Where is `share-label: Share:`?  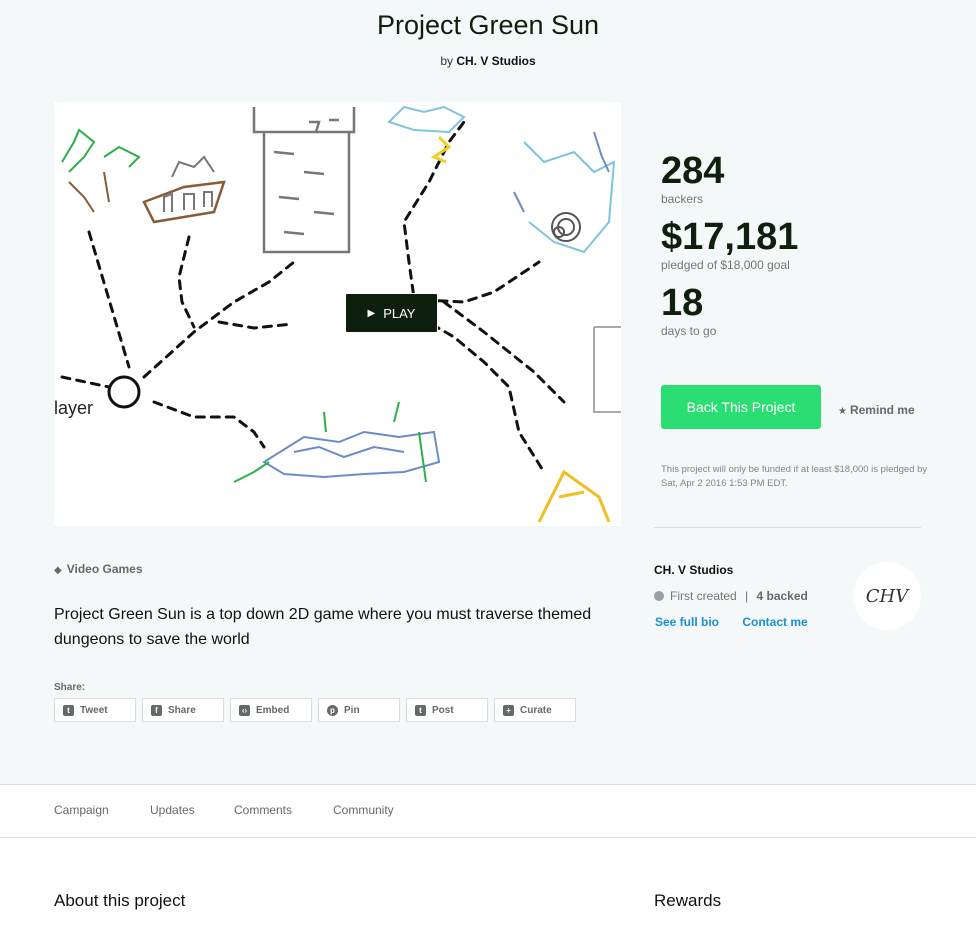
share-label: Share: is located at coordinates (70, 687).